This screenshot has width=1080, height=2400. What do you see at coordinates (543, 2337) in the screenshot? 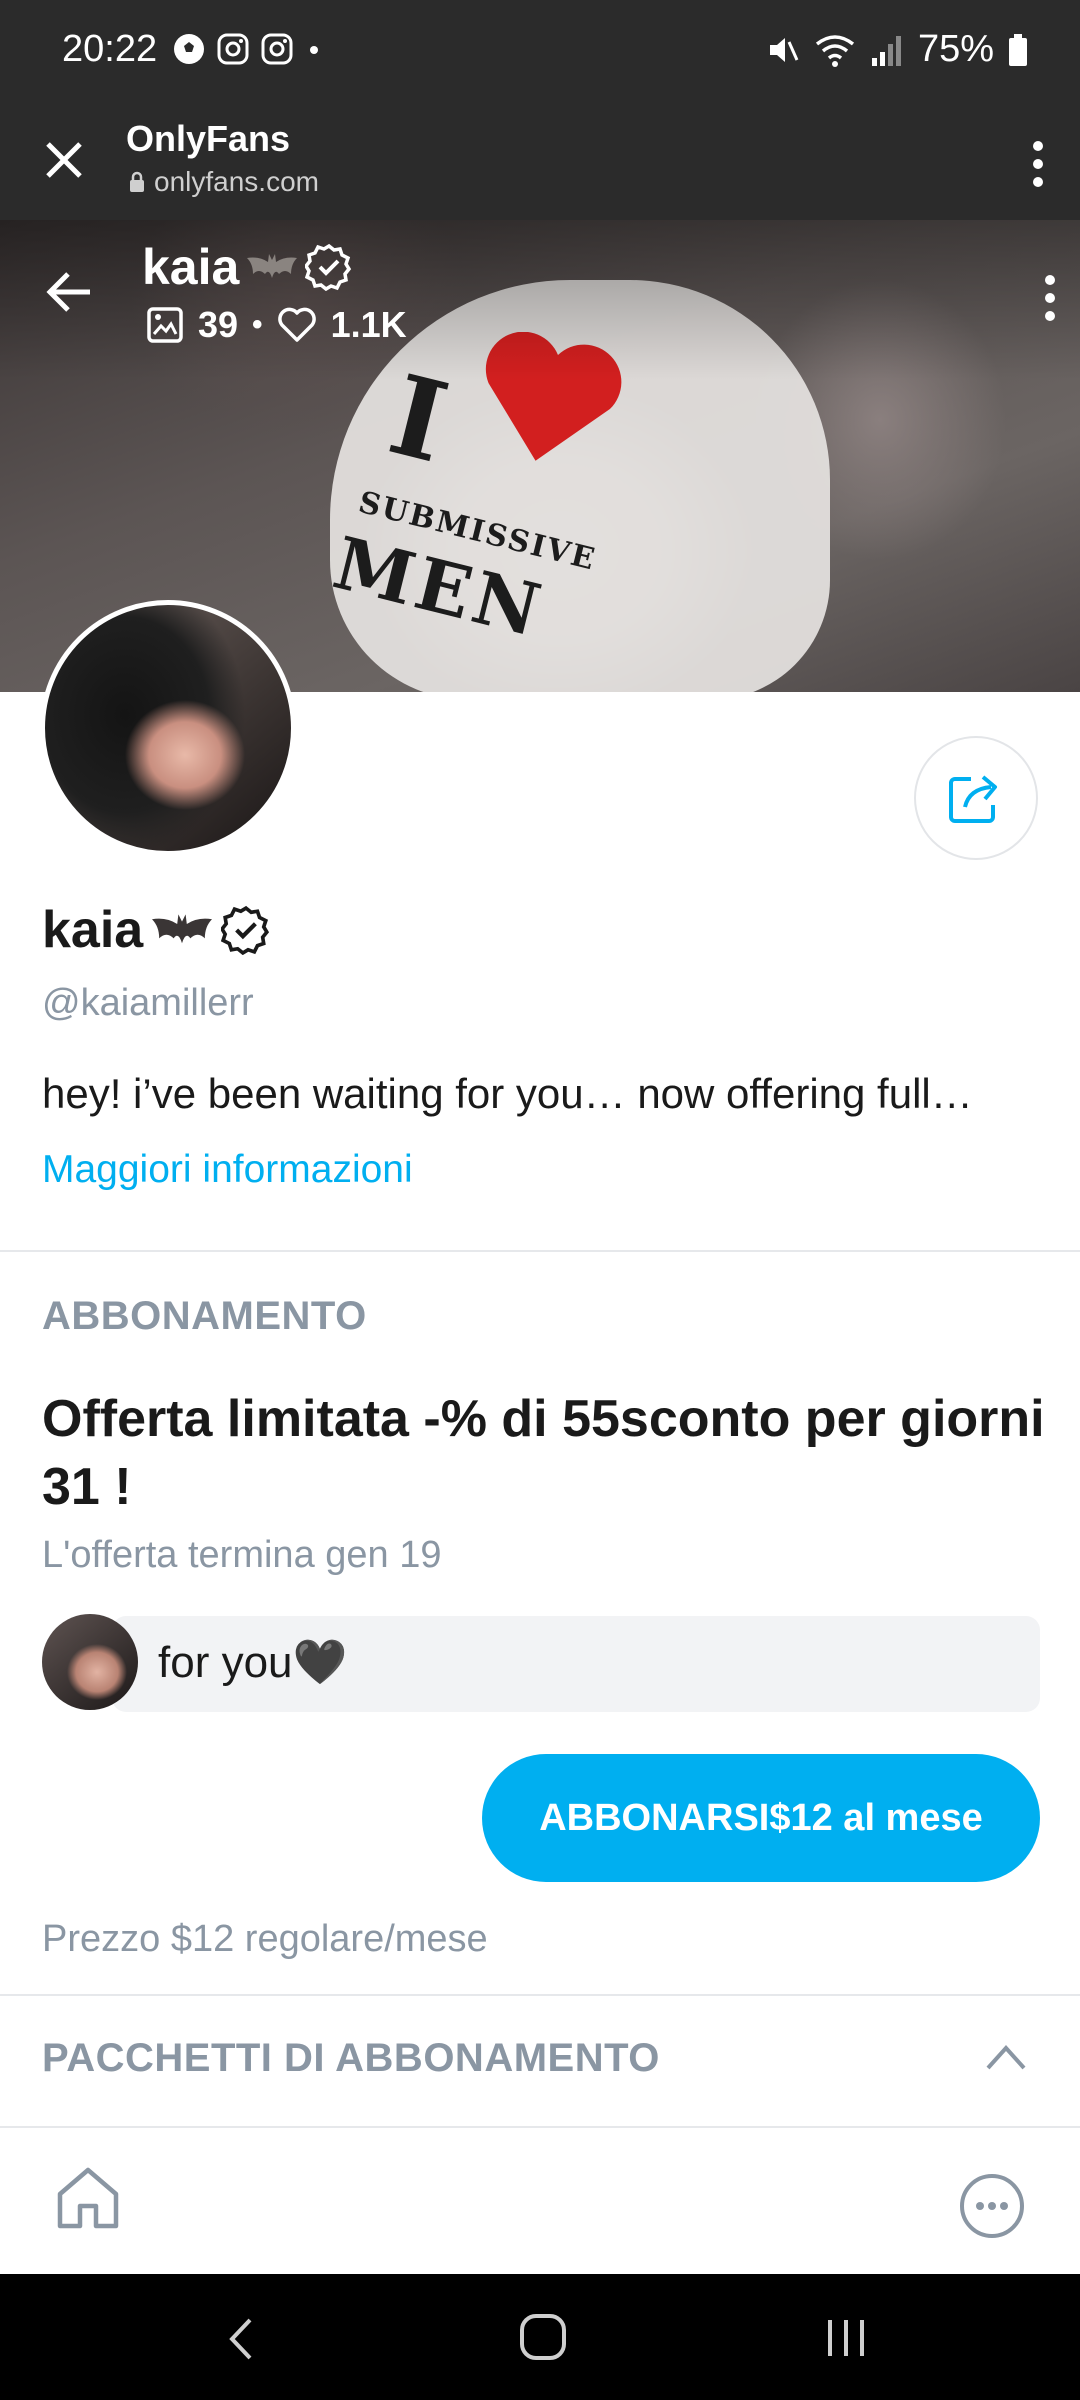
I see `system-home-icon` at bounding box center [543, 2337].